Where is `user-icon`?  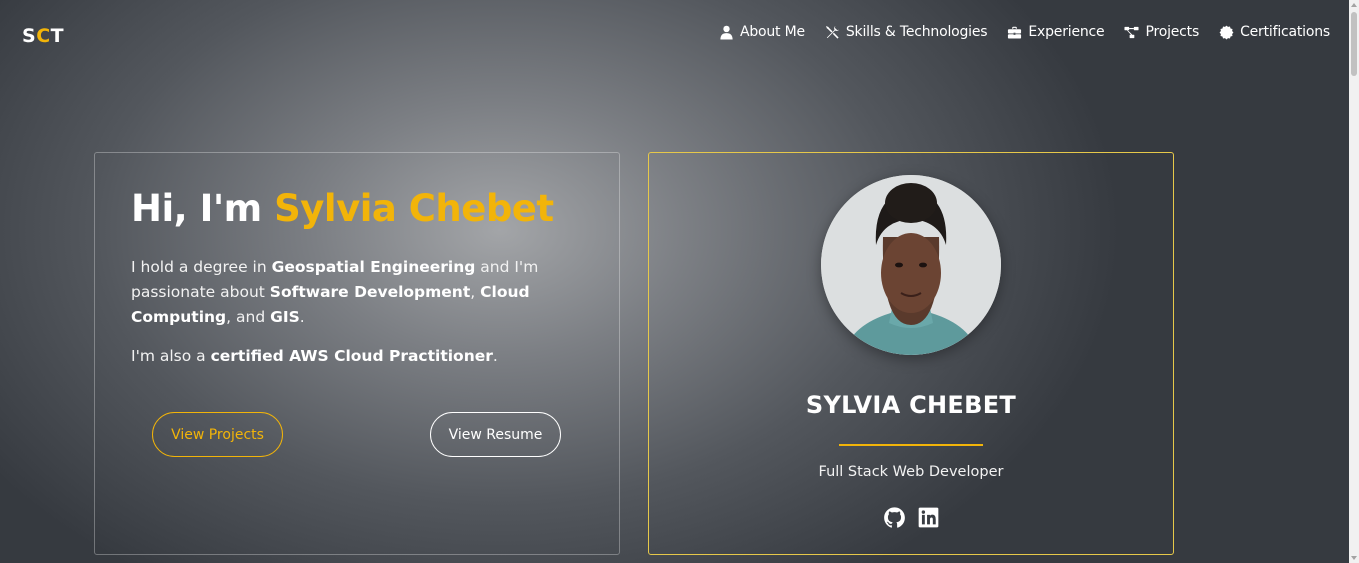 user-icon is located at coordinates (726, 32).